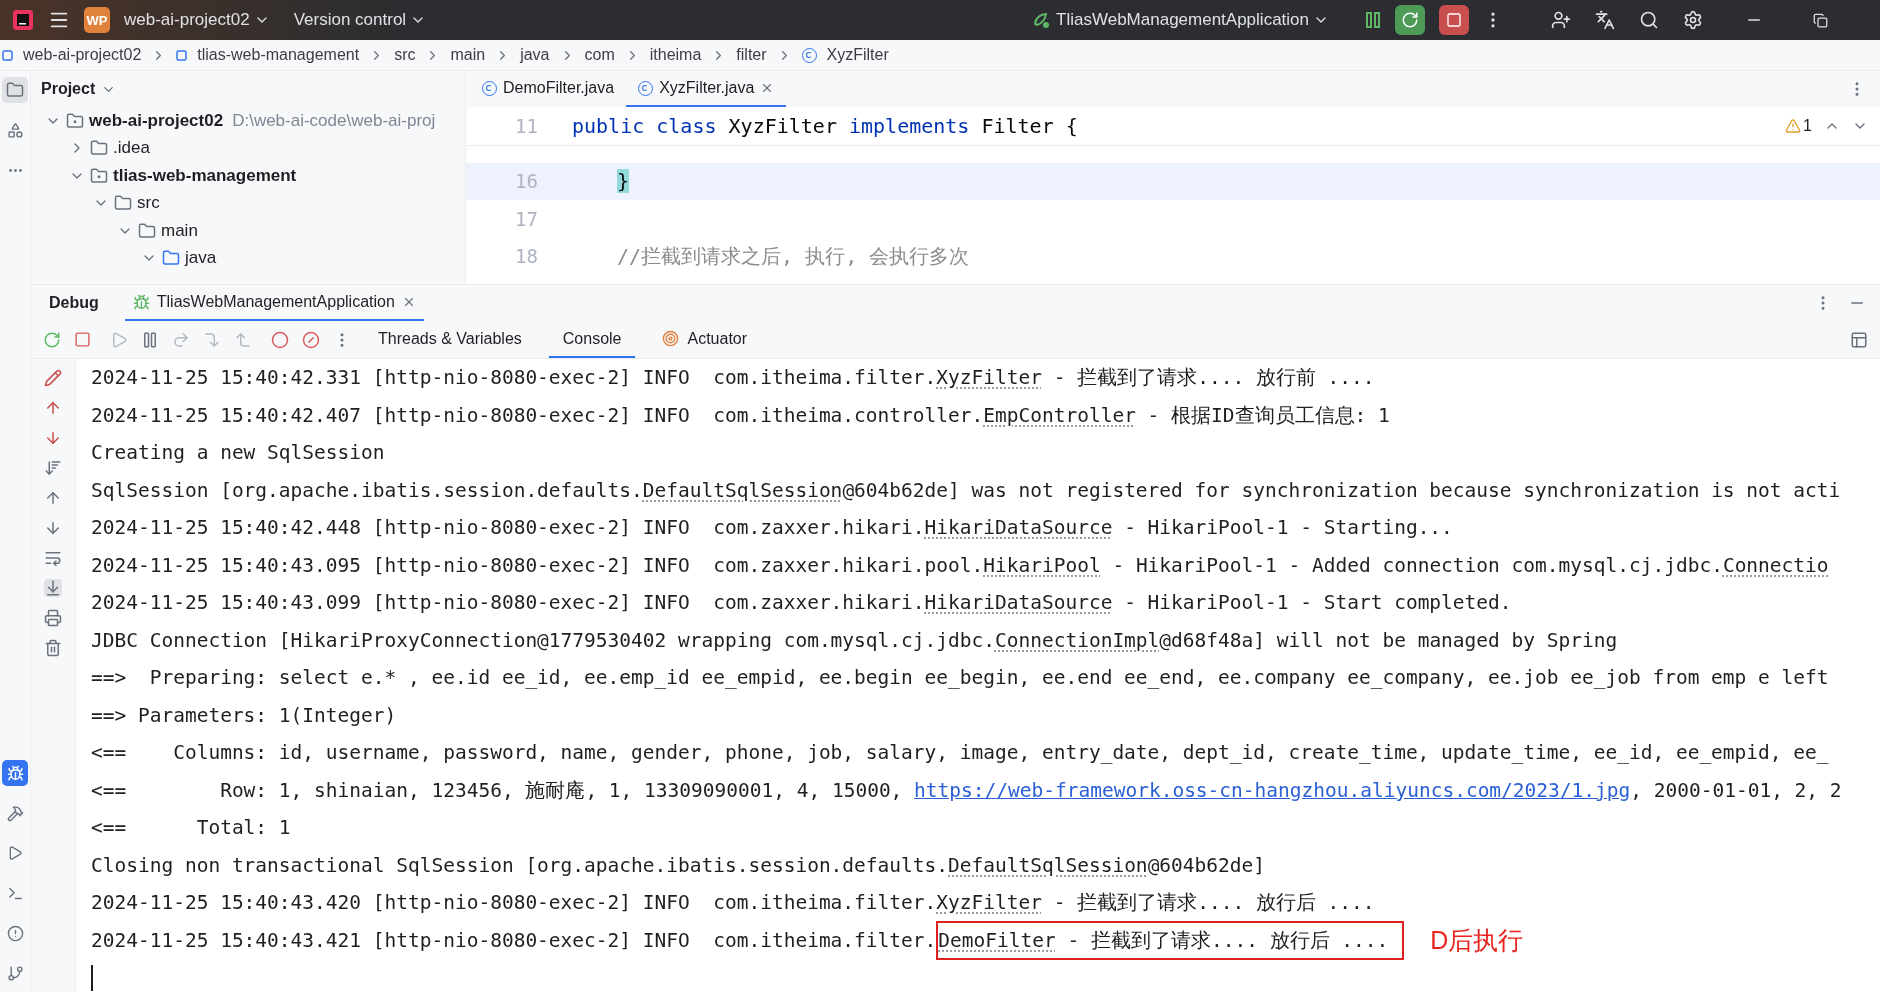 This screenshot has height=992, width=1880. What do you see at coordinates (526, 181) in the screenshot?
I see `line-number: 16` at bounding box center [526, 181].